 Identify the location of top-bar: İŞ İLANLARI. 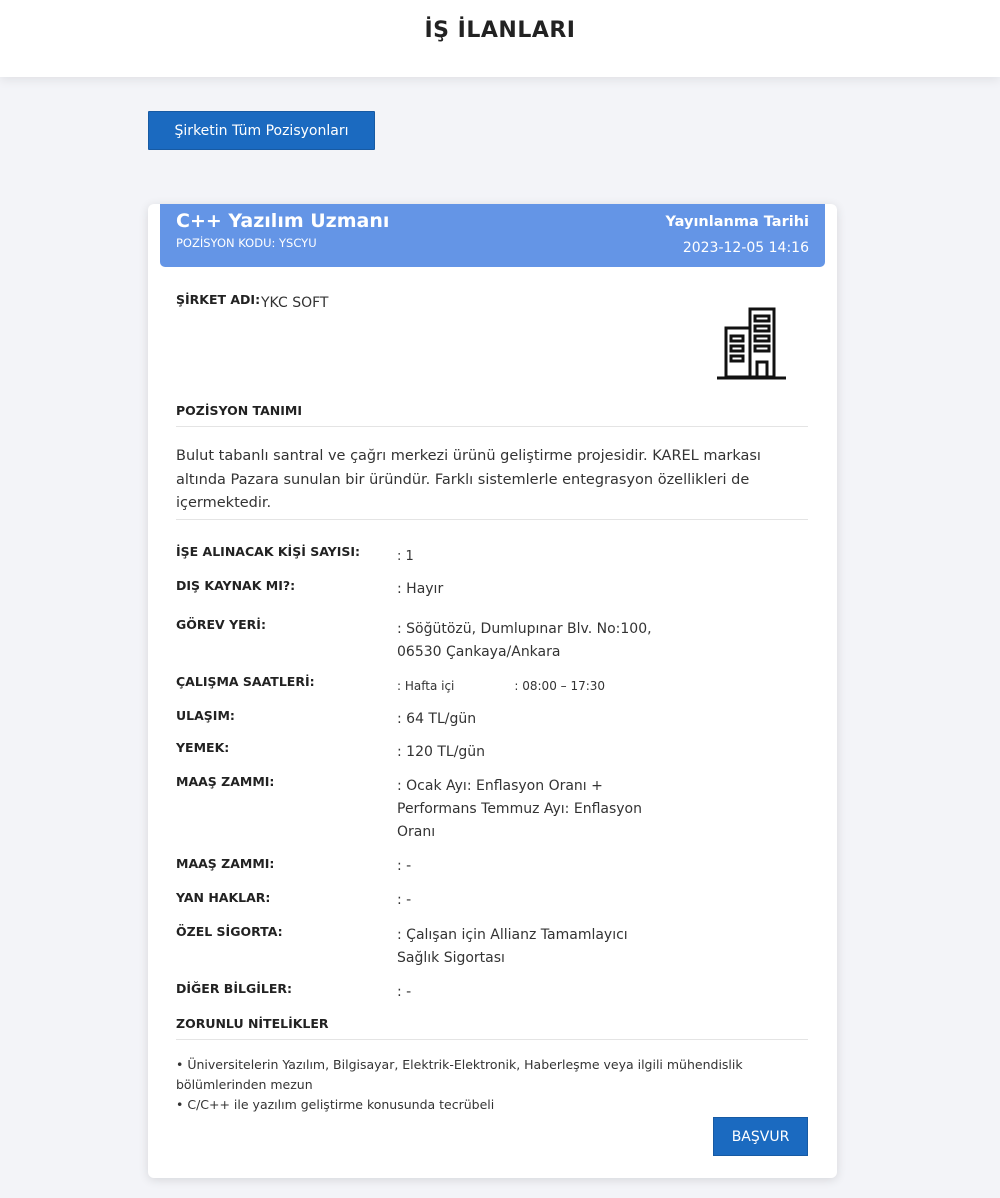
(500, 38).